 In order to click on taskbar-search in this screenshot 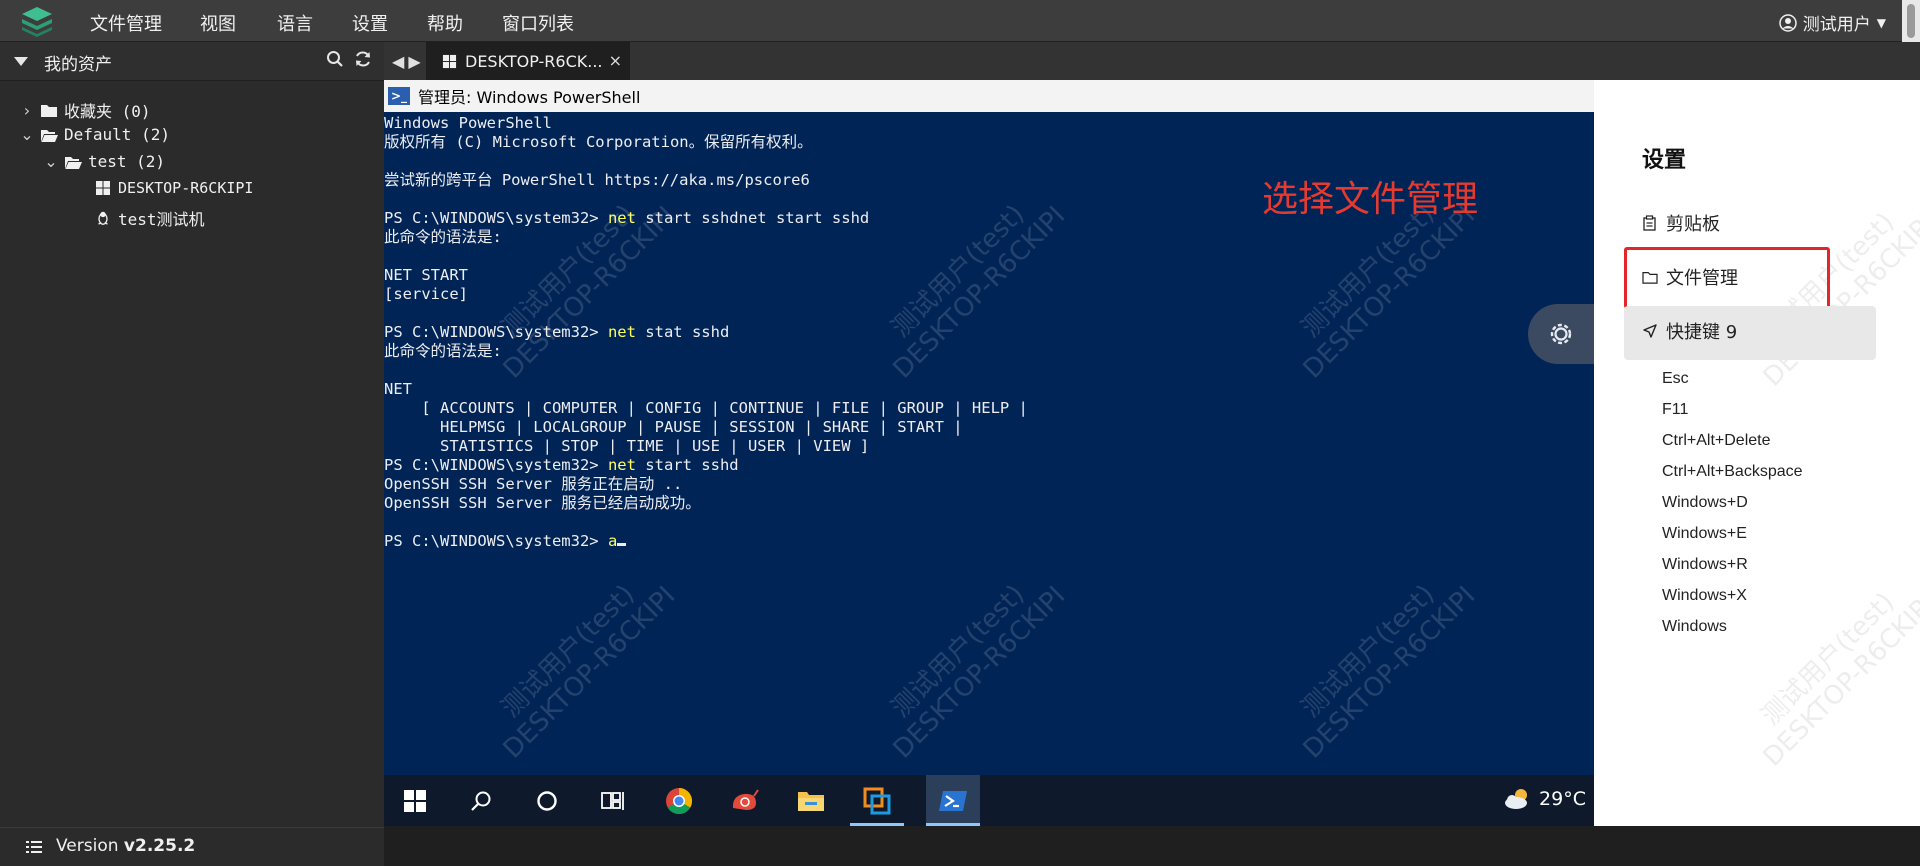, I will do `click(481, 801)`.